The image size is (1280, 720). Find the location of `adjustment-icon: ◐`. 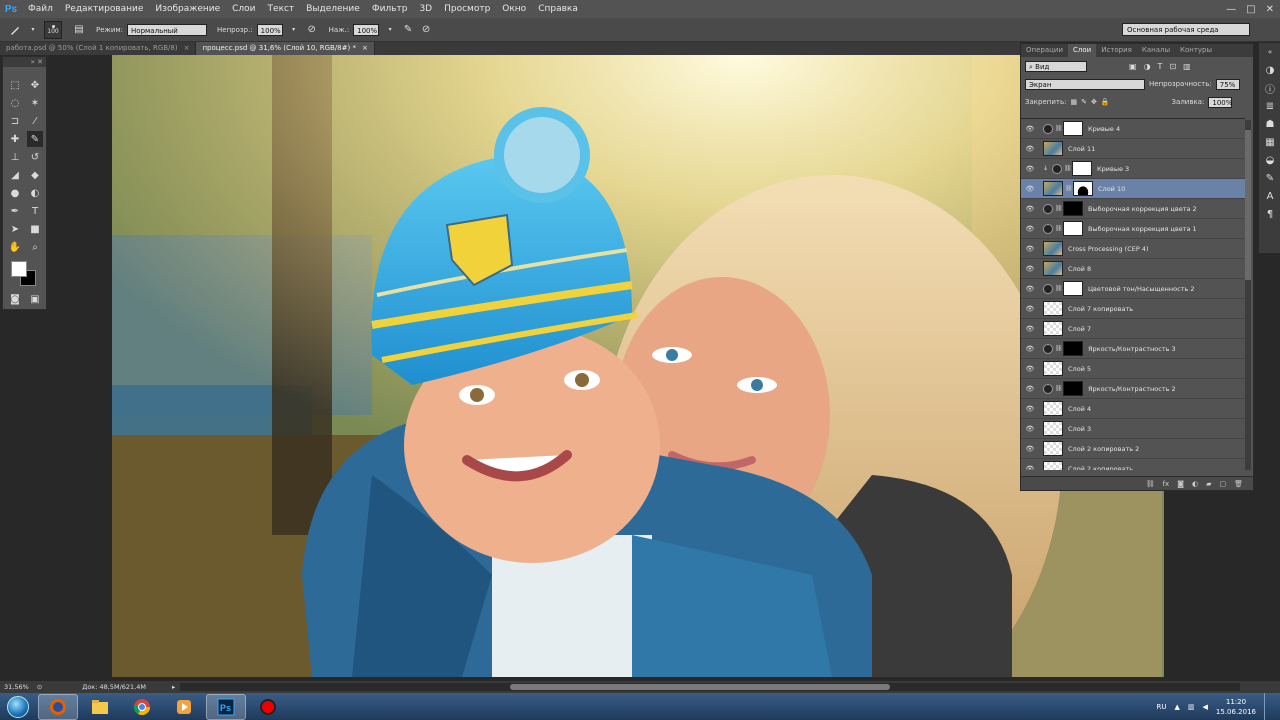

adjustment-icon: ◐ is located at coordinates (1195, 484).